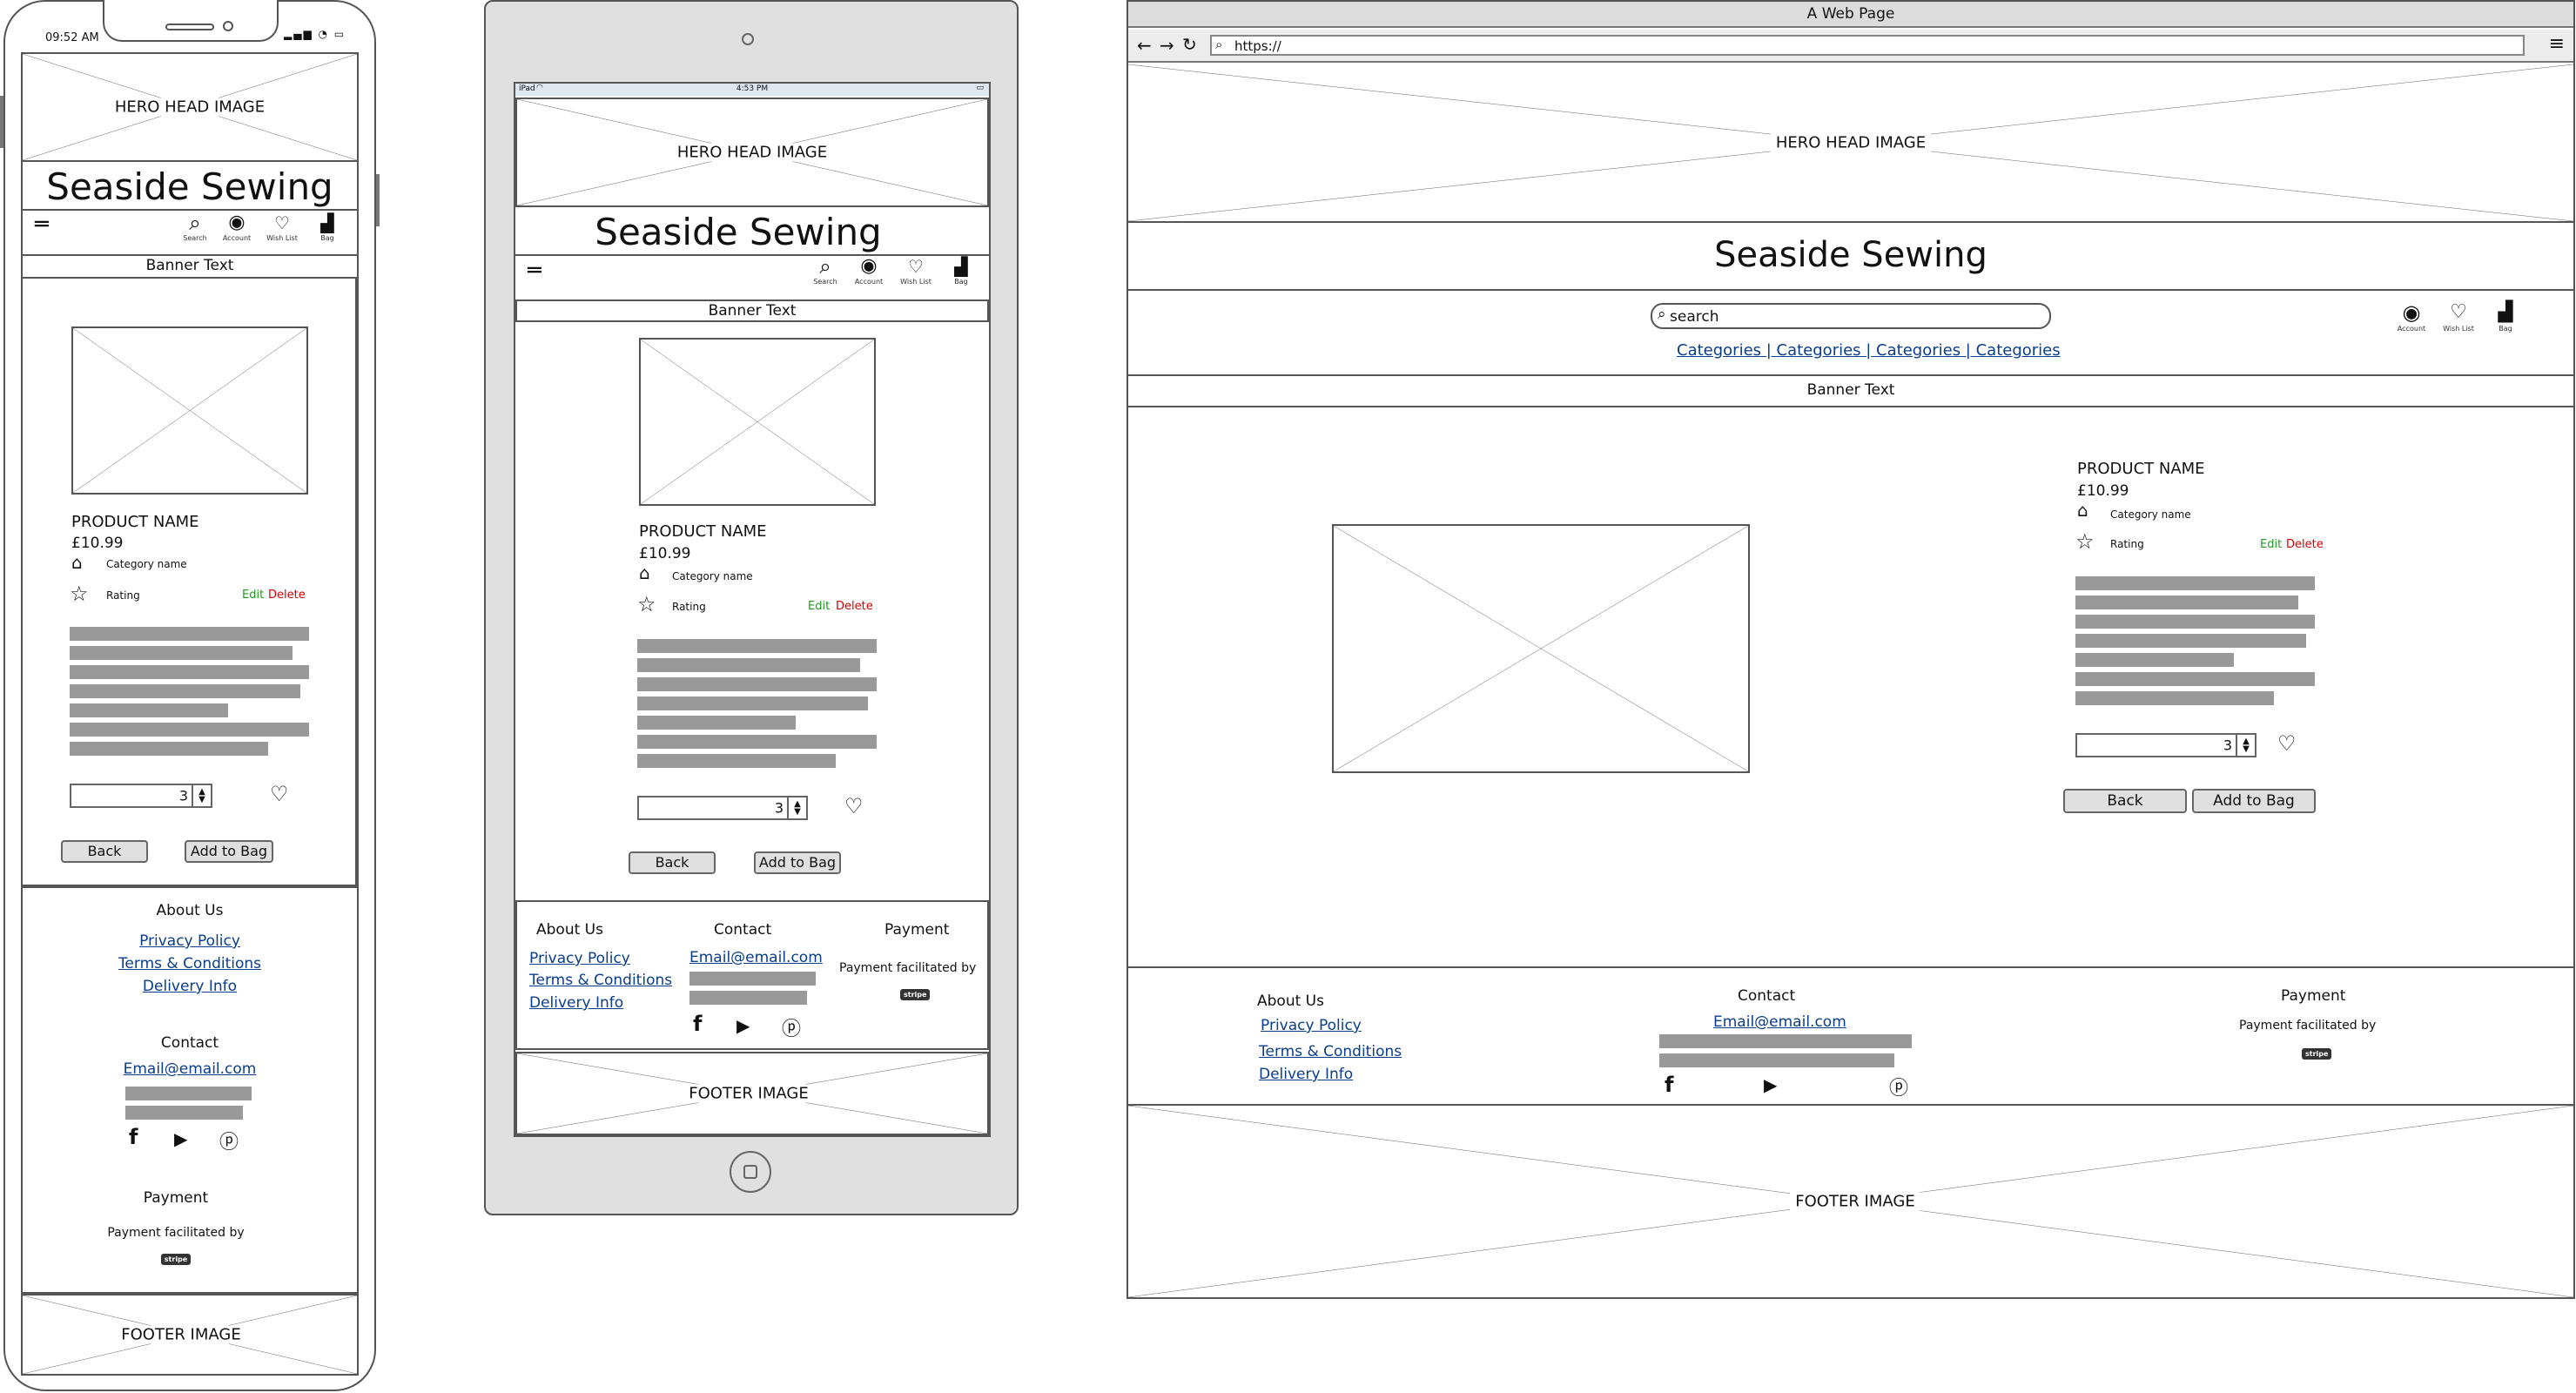  I want to click on heart-icon: ♡, so click(282, 222).